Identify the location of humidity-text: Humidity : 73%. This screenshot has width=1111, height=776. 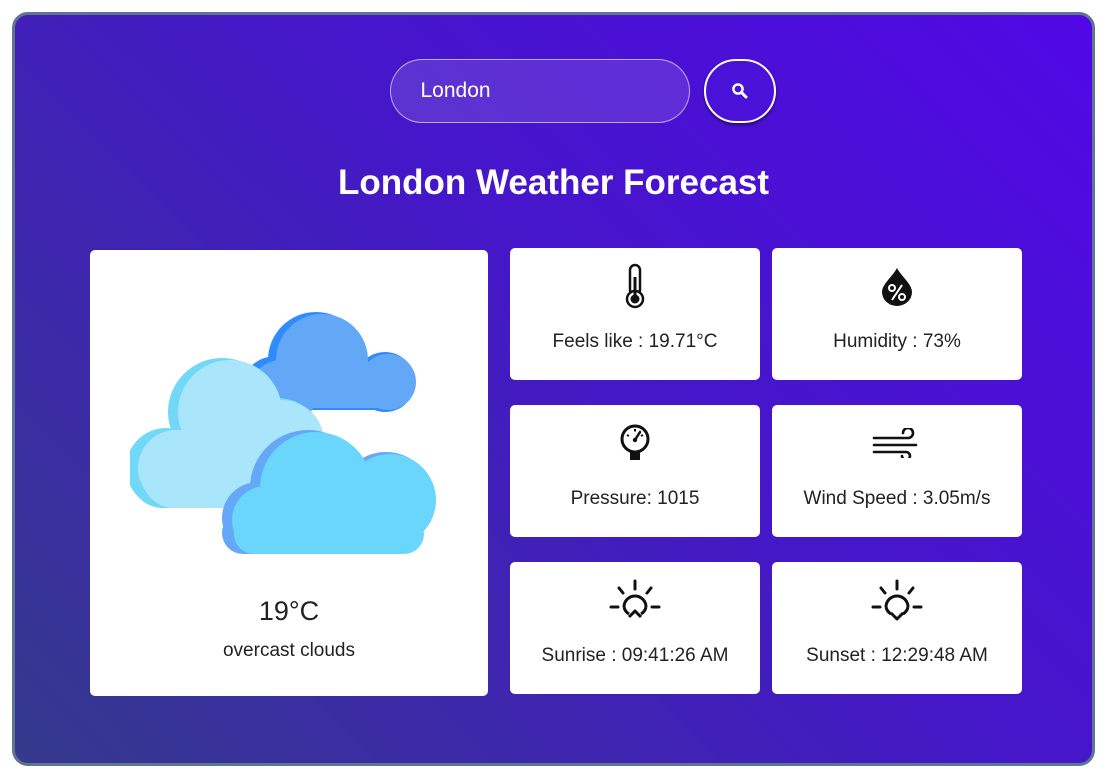
(897, 341).